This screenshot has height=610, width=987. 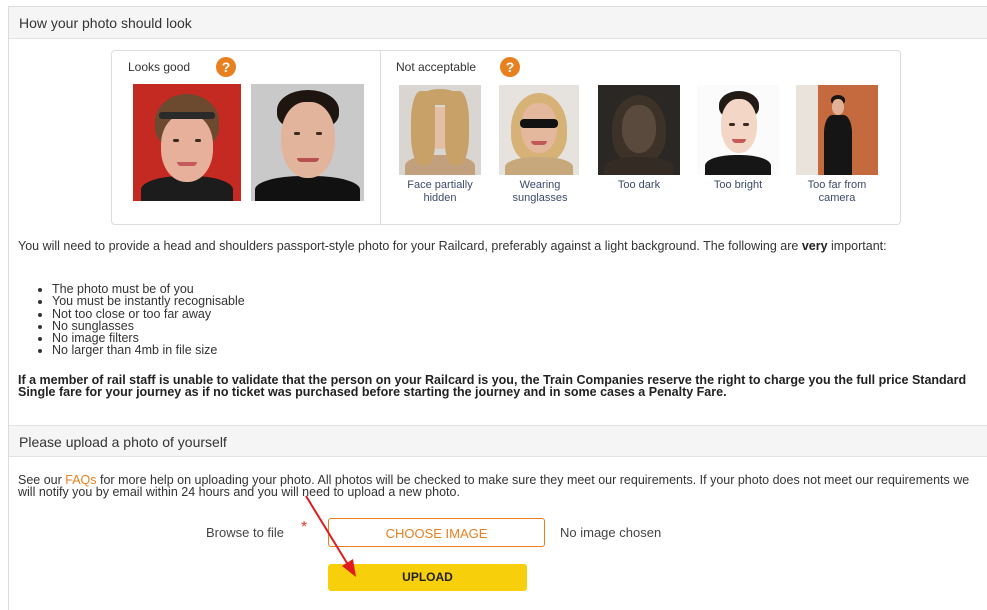 What do you see at coordinates (148, 301) in the screenshot?
I see `list-item: You must be instantly recognisable` at bounding box center [148, 301].